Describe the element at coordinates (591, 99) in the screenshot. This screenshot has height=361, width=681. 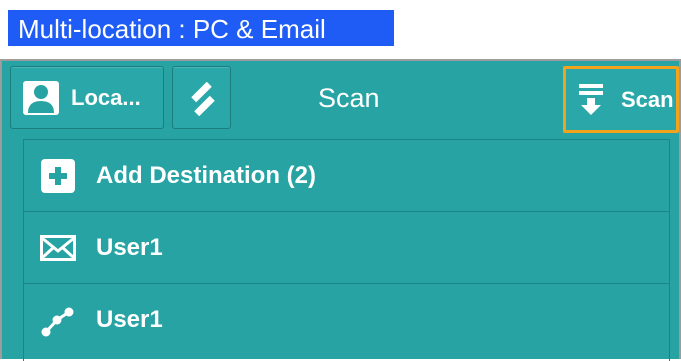
I see `scan-icon` at that location.